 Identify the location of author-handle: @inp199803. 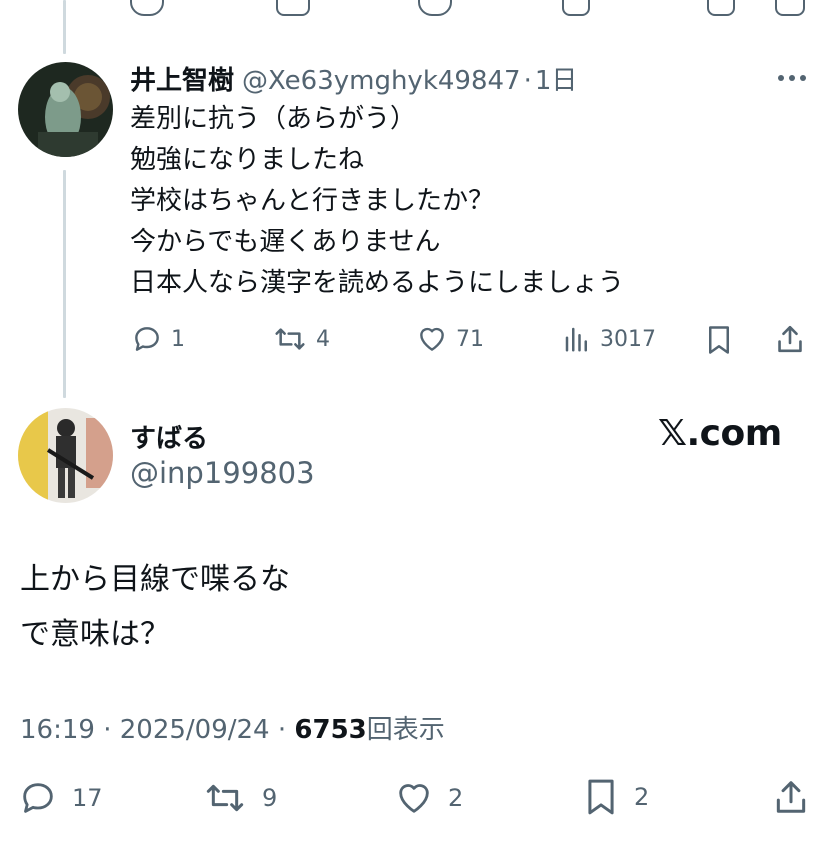
(222, 473).